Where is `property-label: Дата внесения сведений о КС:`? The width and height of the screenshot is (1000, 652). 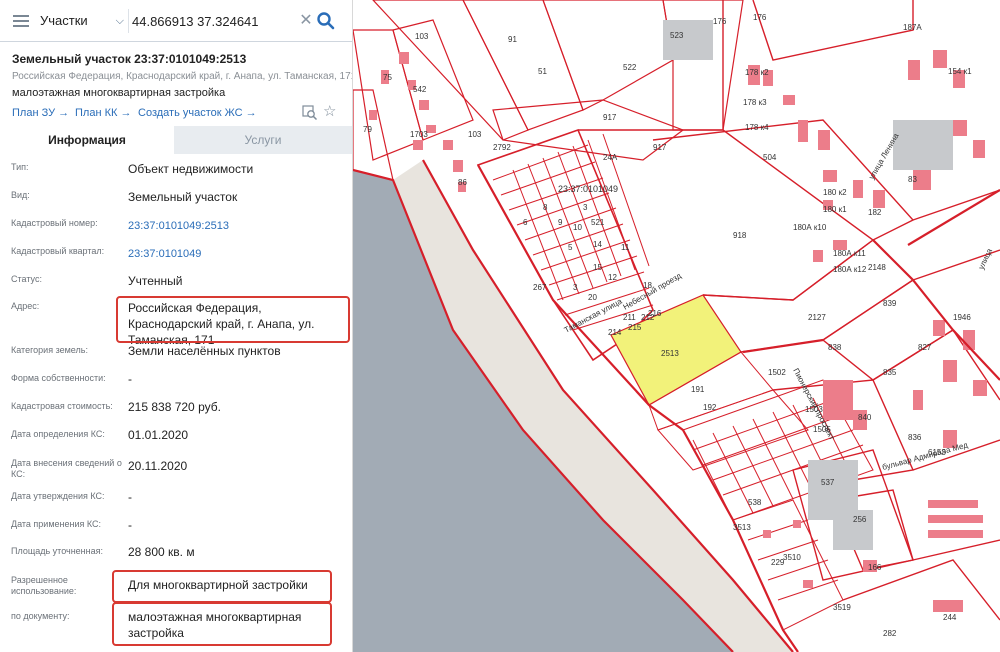 property-label: Дата внесения сведений о КС: is located at coordinates (66, 468).